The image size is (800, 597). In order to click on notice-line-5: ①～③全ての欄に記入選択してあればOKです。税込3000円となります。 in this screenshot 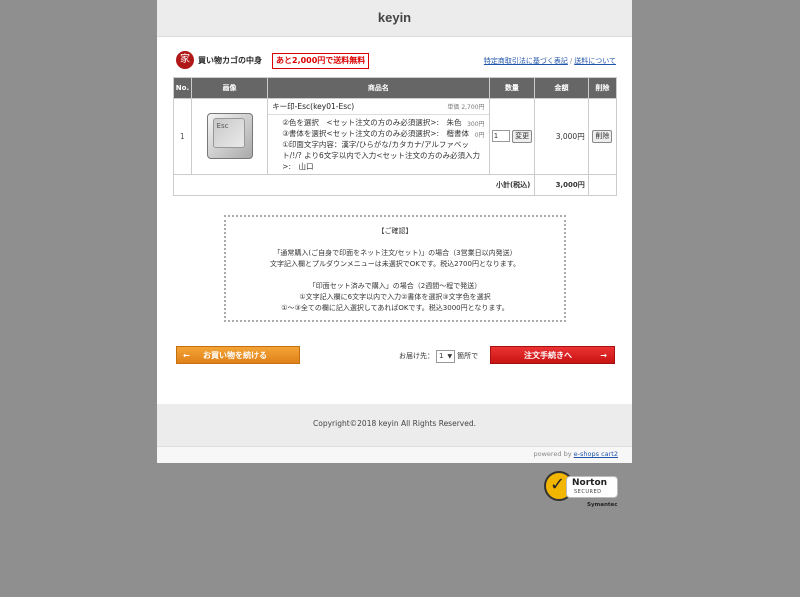, I will do `click(395, 308)`.